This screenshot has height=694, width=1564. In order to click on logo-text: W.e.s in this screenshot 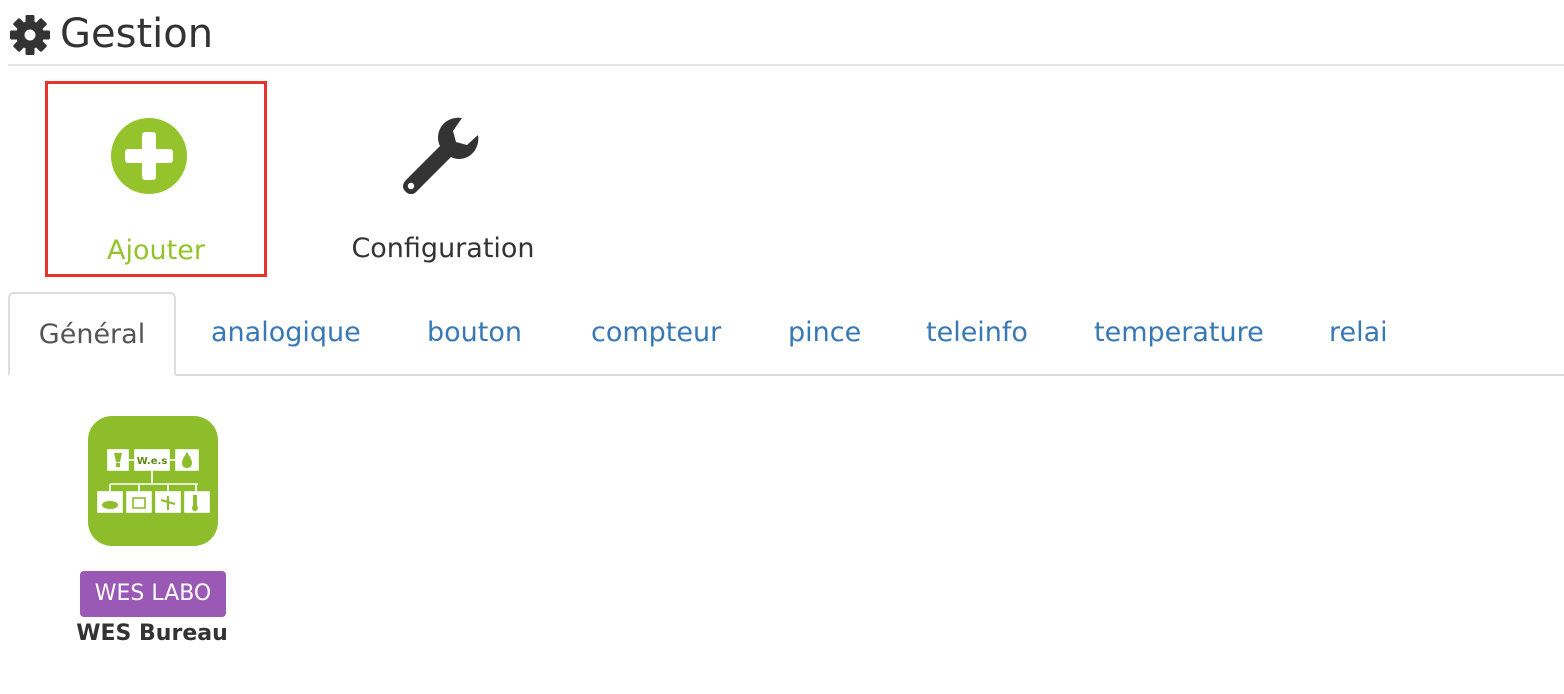, I will do `click(152, 461)`.